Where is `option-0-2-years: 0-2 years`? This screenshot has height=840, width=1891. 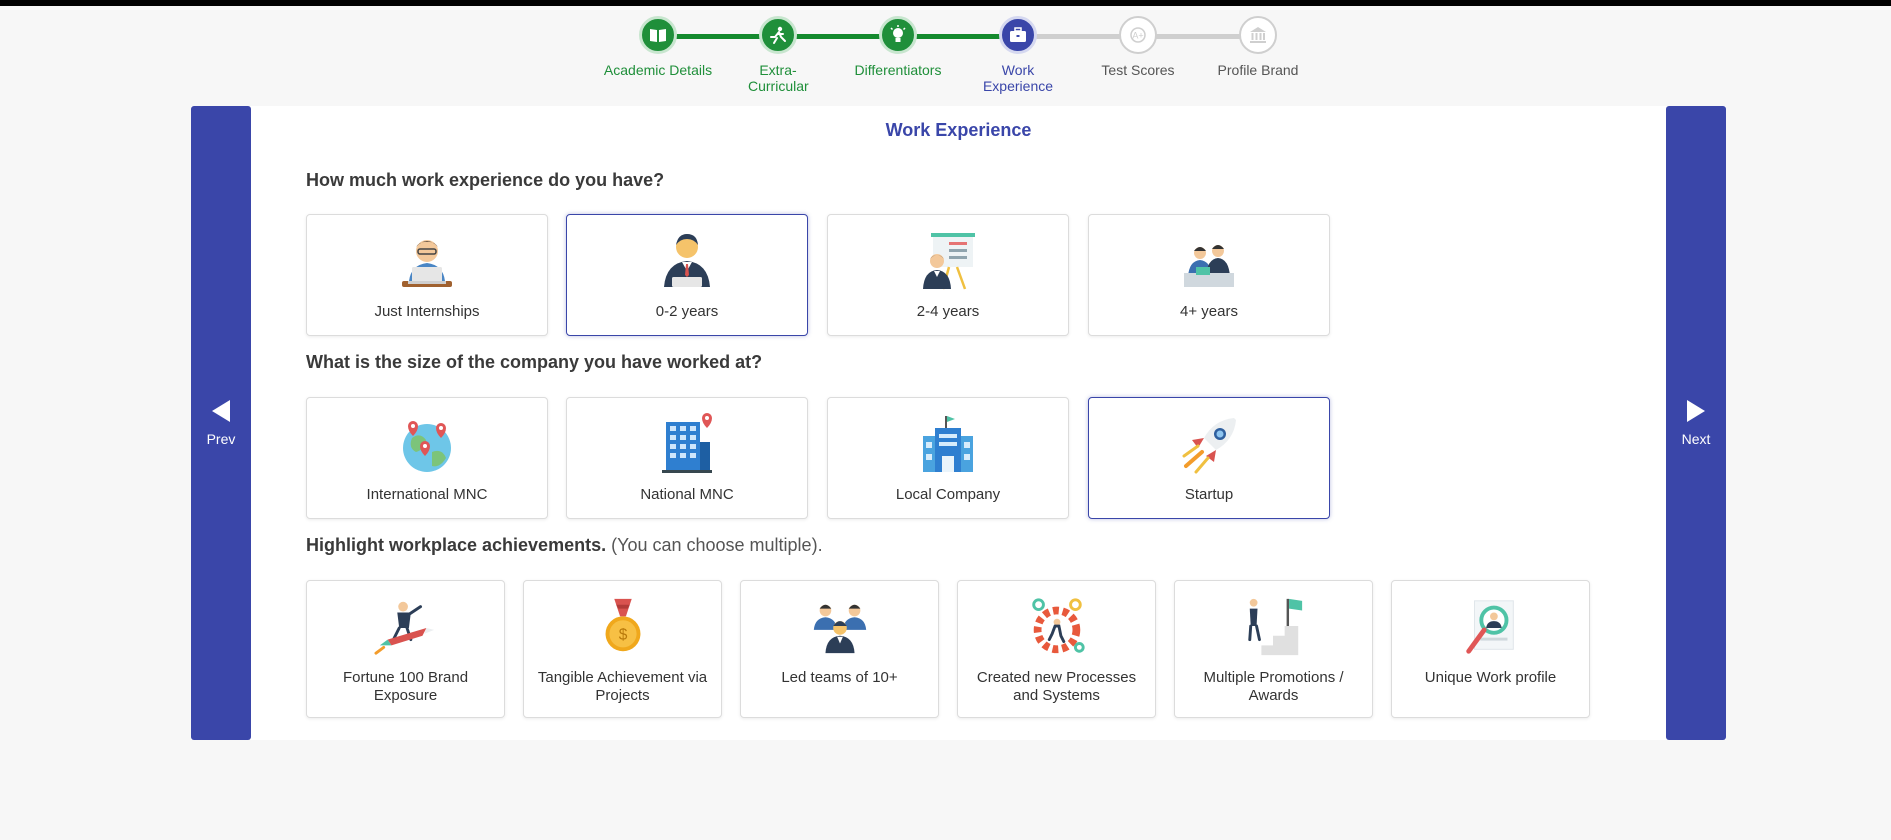
option-0-2-years: 0-2 years is located at coordinates (687, 275).